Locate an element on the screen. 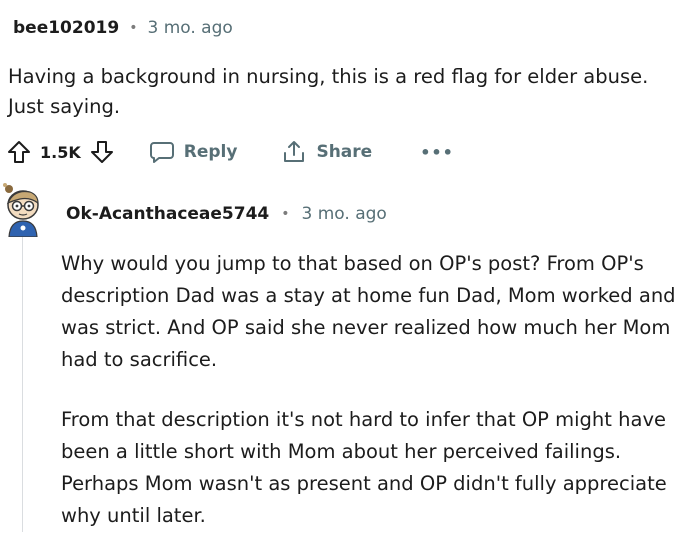 The width and height of the screenshot is (700, 560). thread-line is located at coordinates (22, 384).